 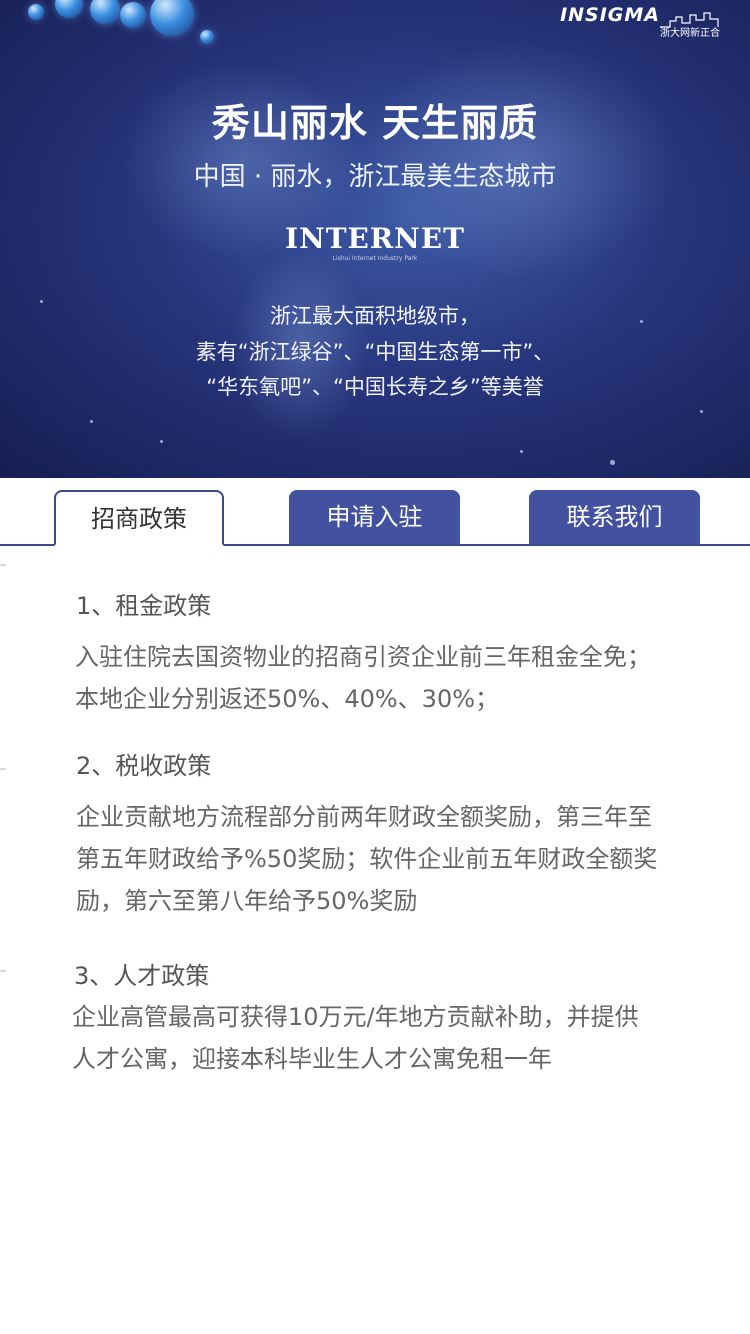 I want to click on tab-bar: 招商政策 申请入驻 联系我们, so click(x=375, y=512).